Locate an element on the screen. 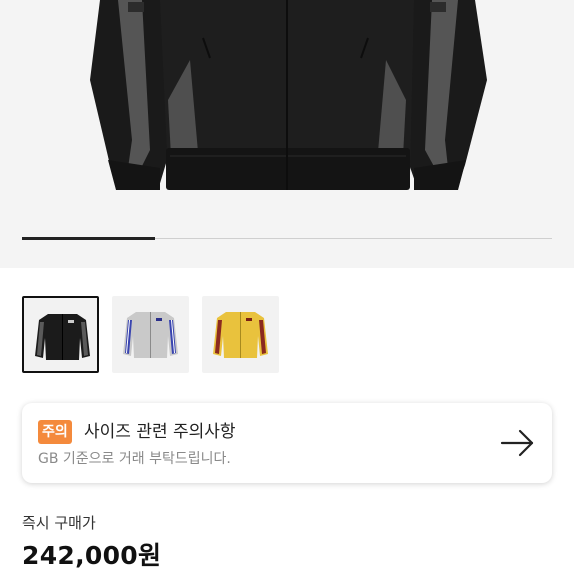 The width and height of the screenshot is (574, 574). thumbnail-yellow-jacket is located at coordinates (240, 334).